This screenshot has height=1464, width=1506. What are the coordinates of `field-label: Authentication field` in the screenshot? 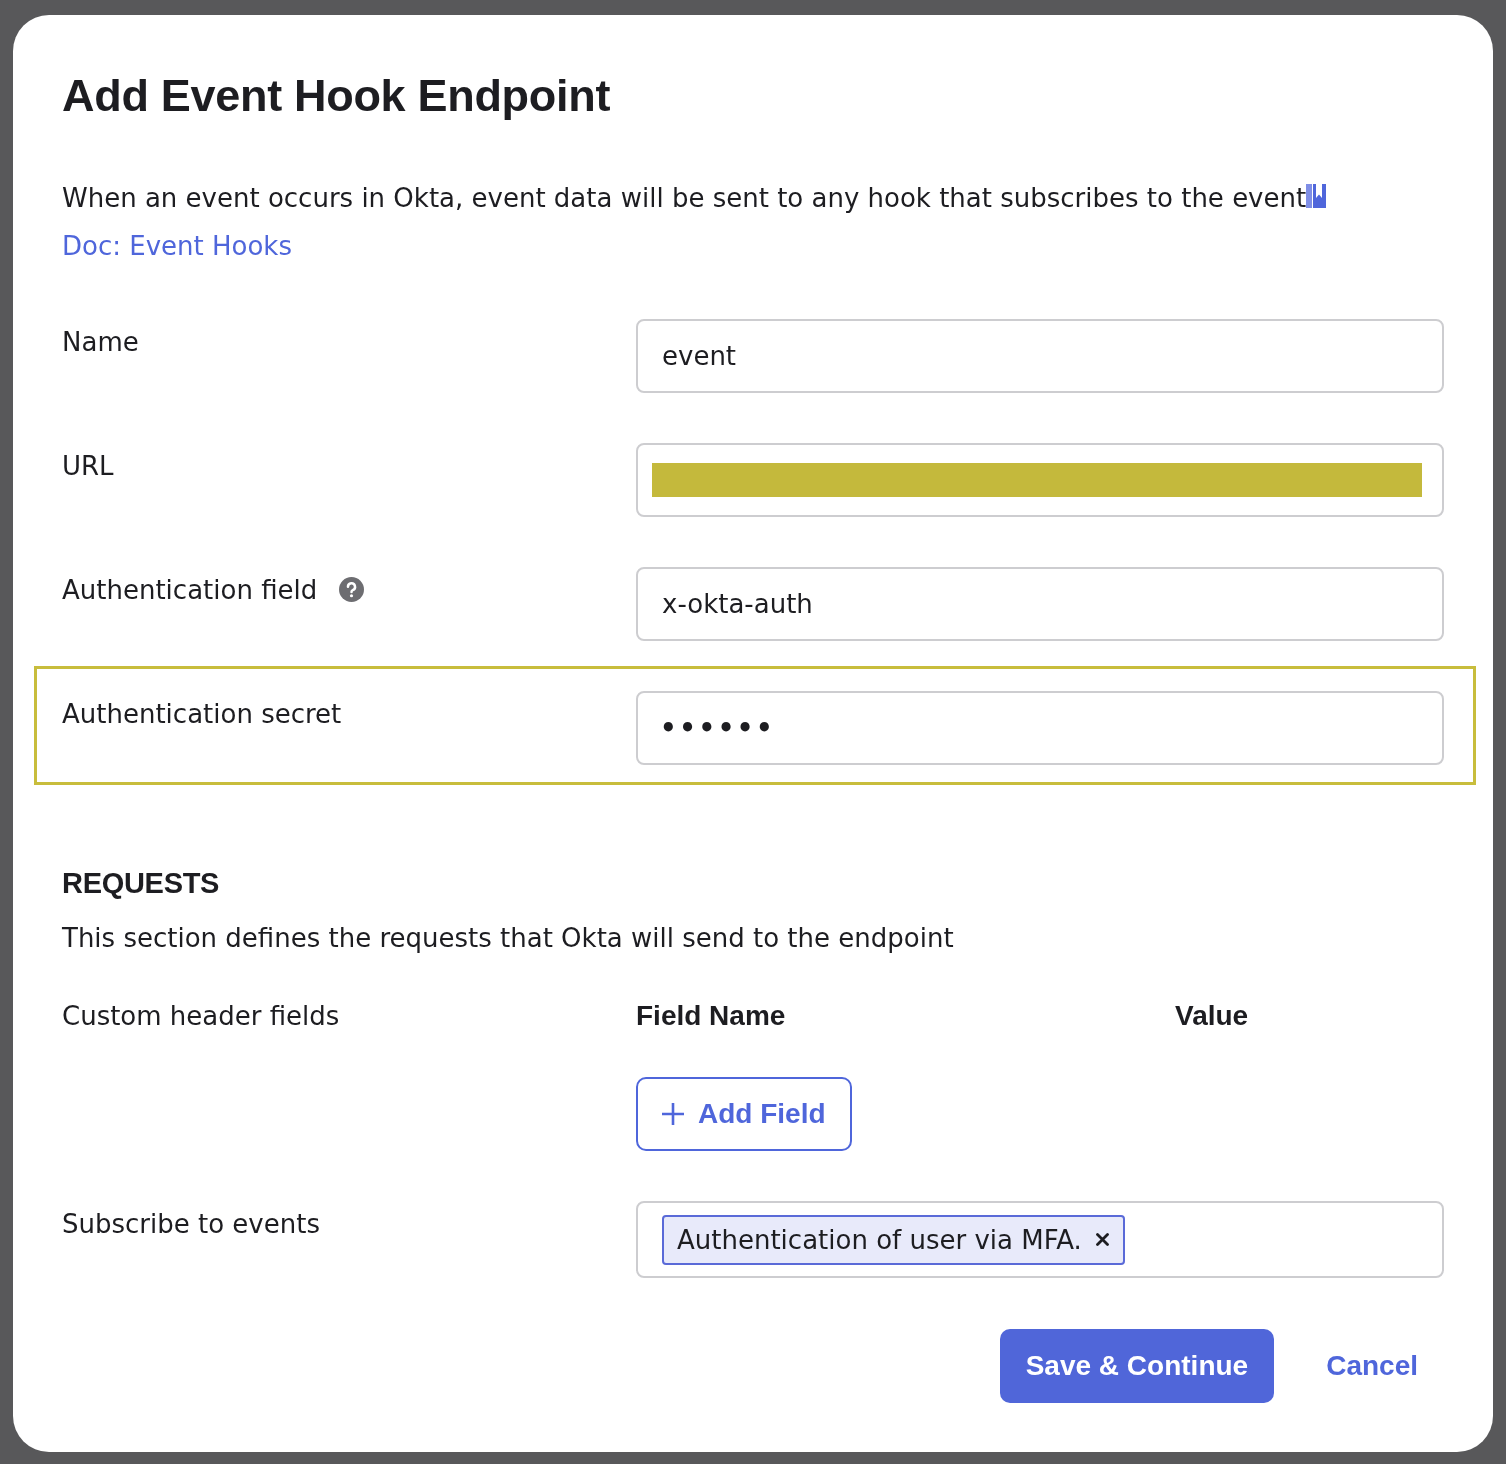 It's located at (190, 590).